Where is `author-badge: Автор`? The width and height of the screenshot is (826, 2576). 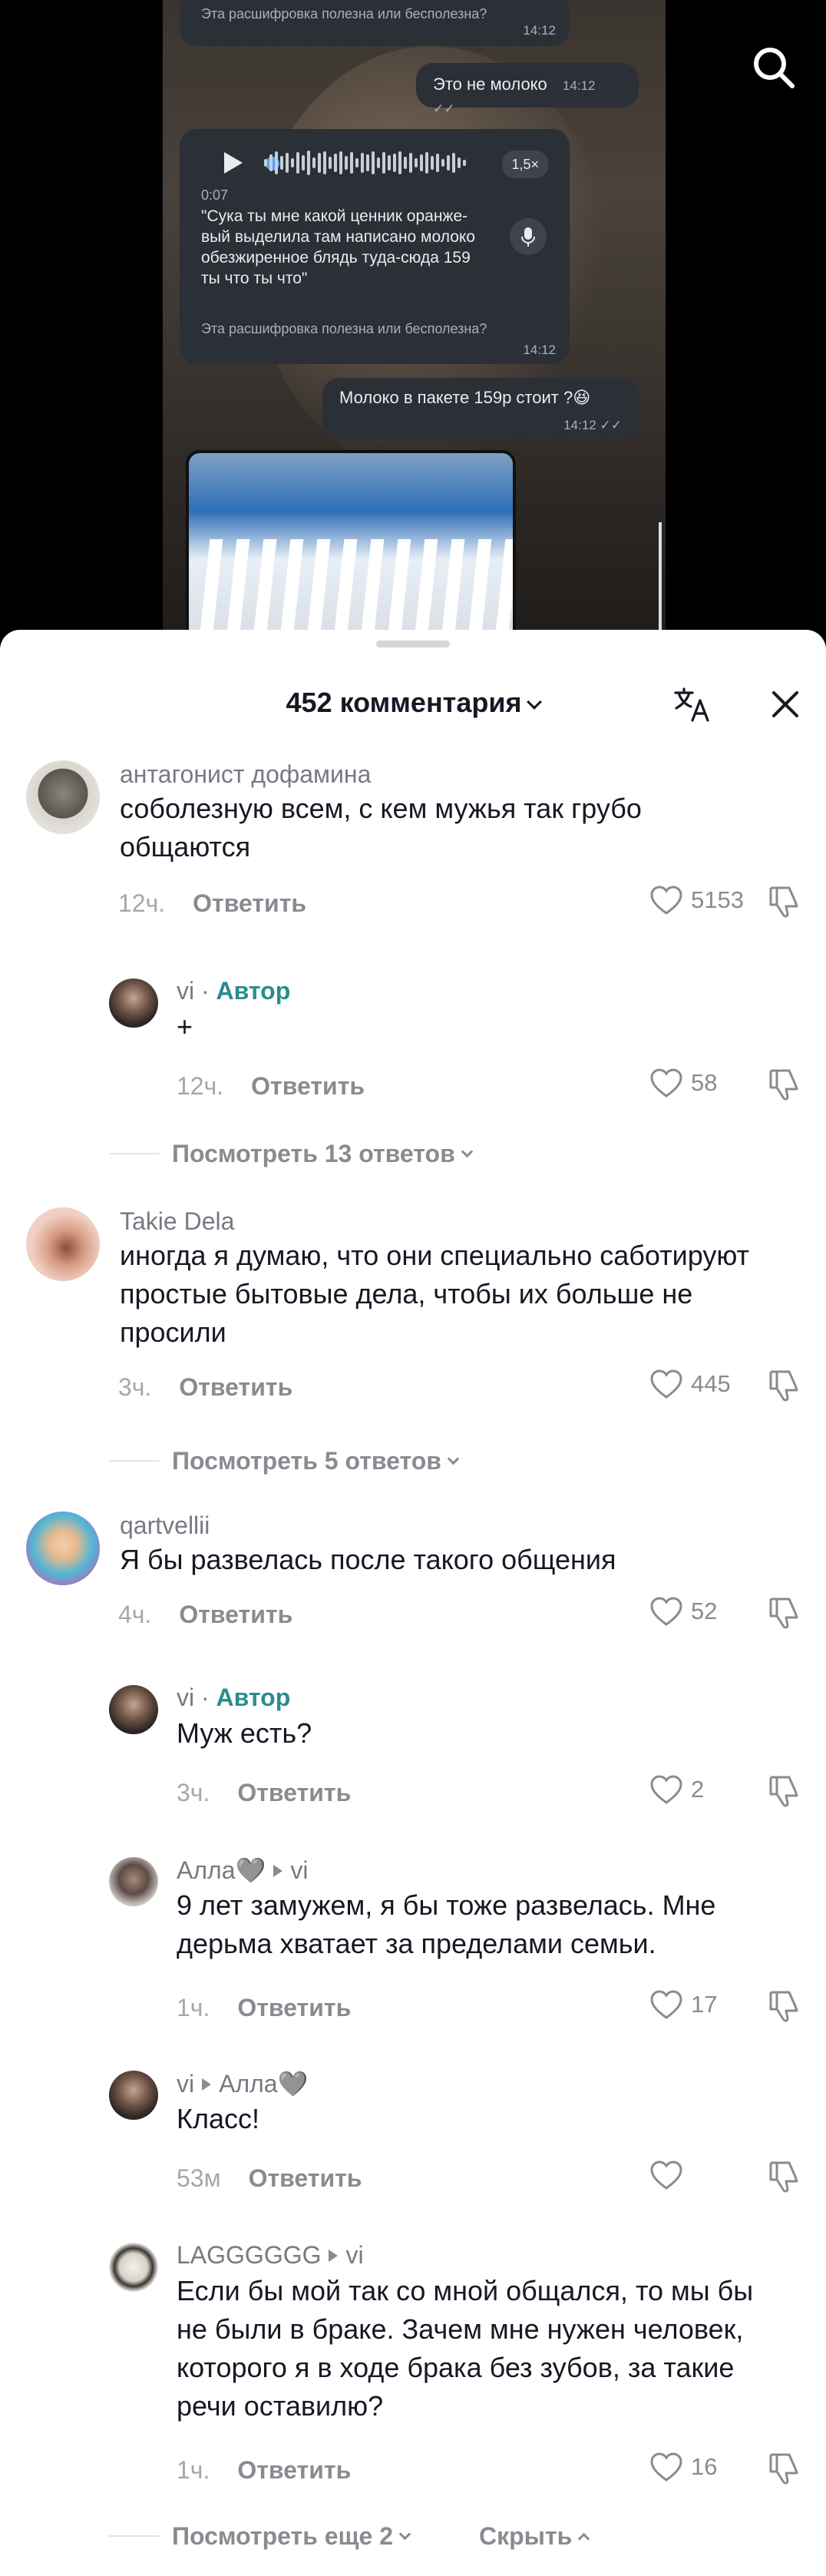 author-badge: Автор is located at coordinates (254, 991).